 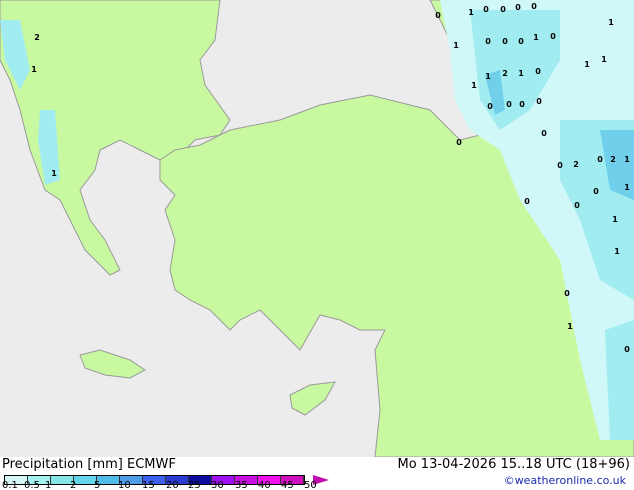 What do you see at coordinates (310, 485) in the screenshot?
I see `scale-tick-label: 50` at bounding box center [310, 485].